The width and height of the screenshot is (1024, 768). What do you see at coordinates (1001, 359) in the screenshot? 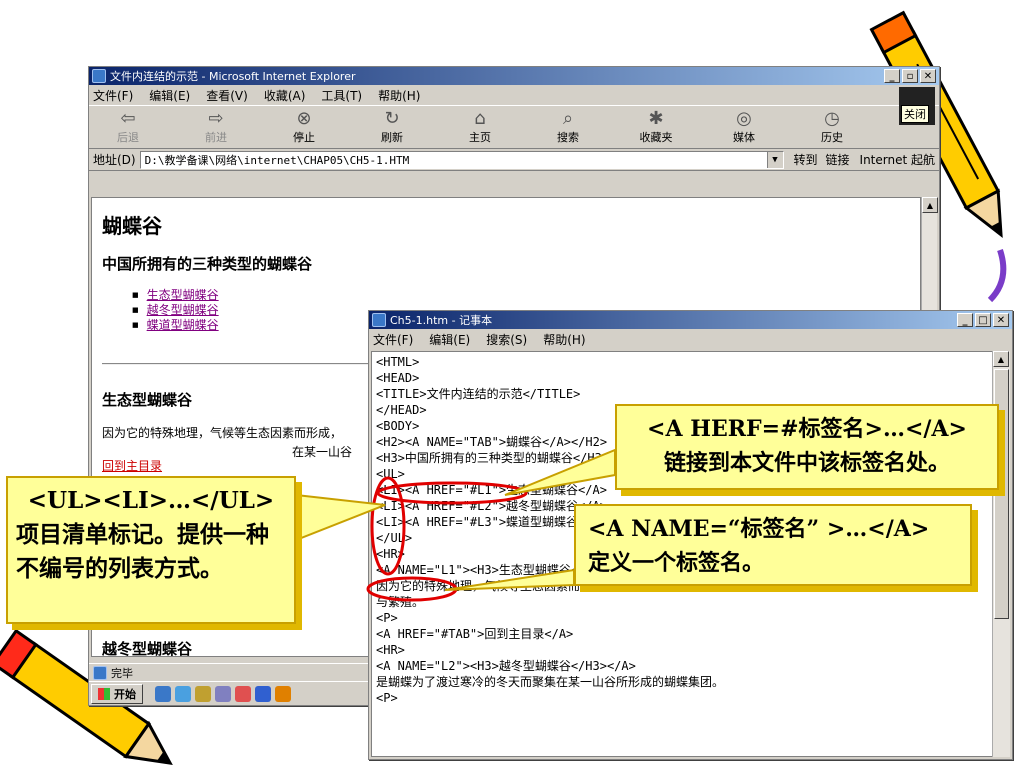
I see `np-scroll-up-icon: ▲` at bounding box center [1001, 359].